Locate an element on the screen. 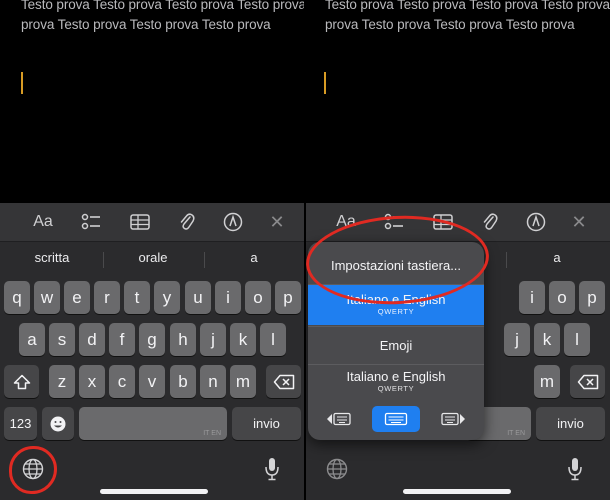 The height and width of the screenshot is (500, 610). key-y: y is located at coordinates (167, 297).